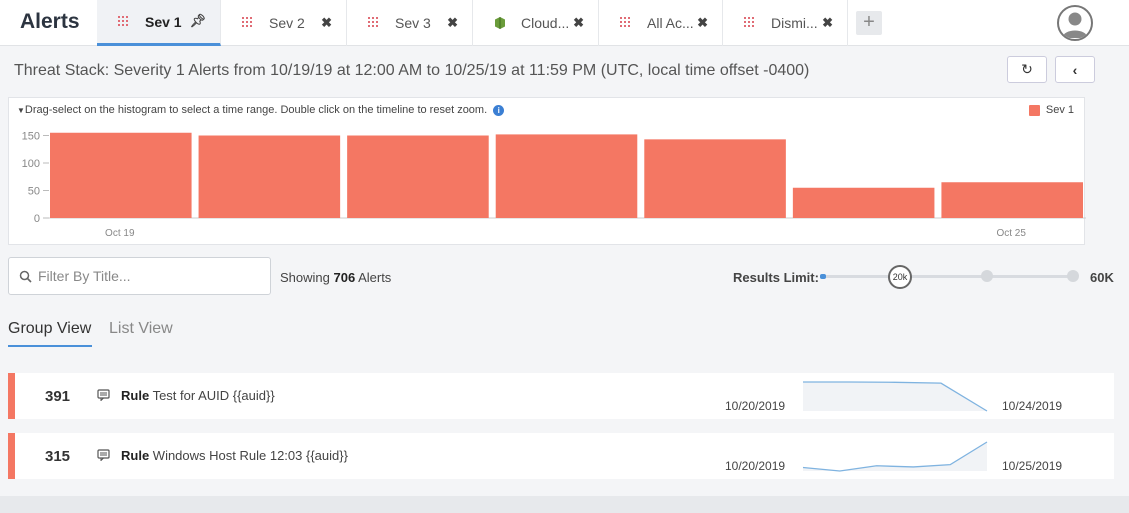 Image resolution: width=1129 pixels, height=513 pixels. I want to click on tab-label: Sev 1, so click(163, 21).